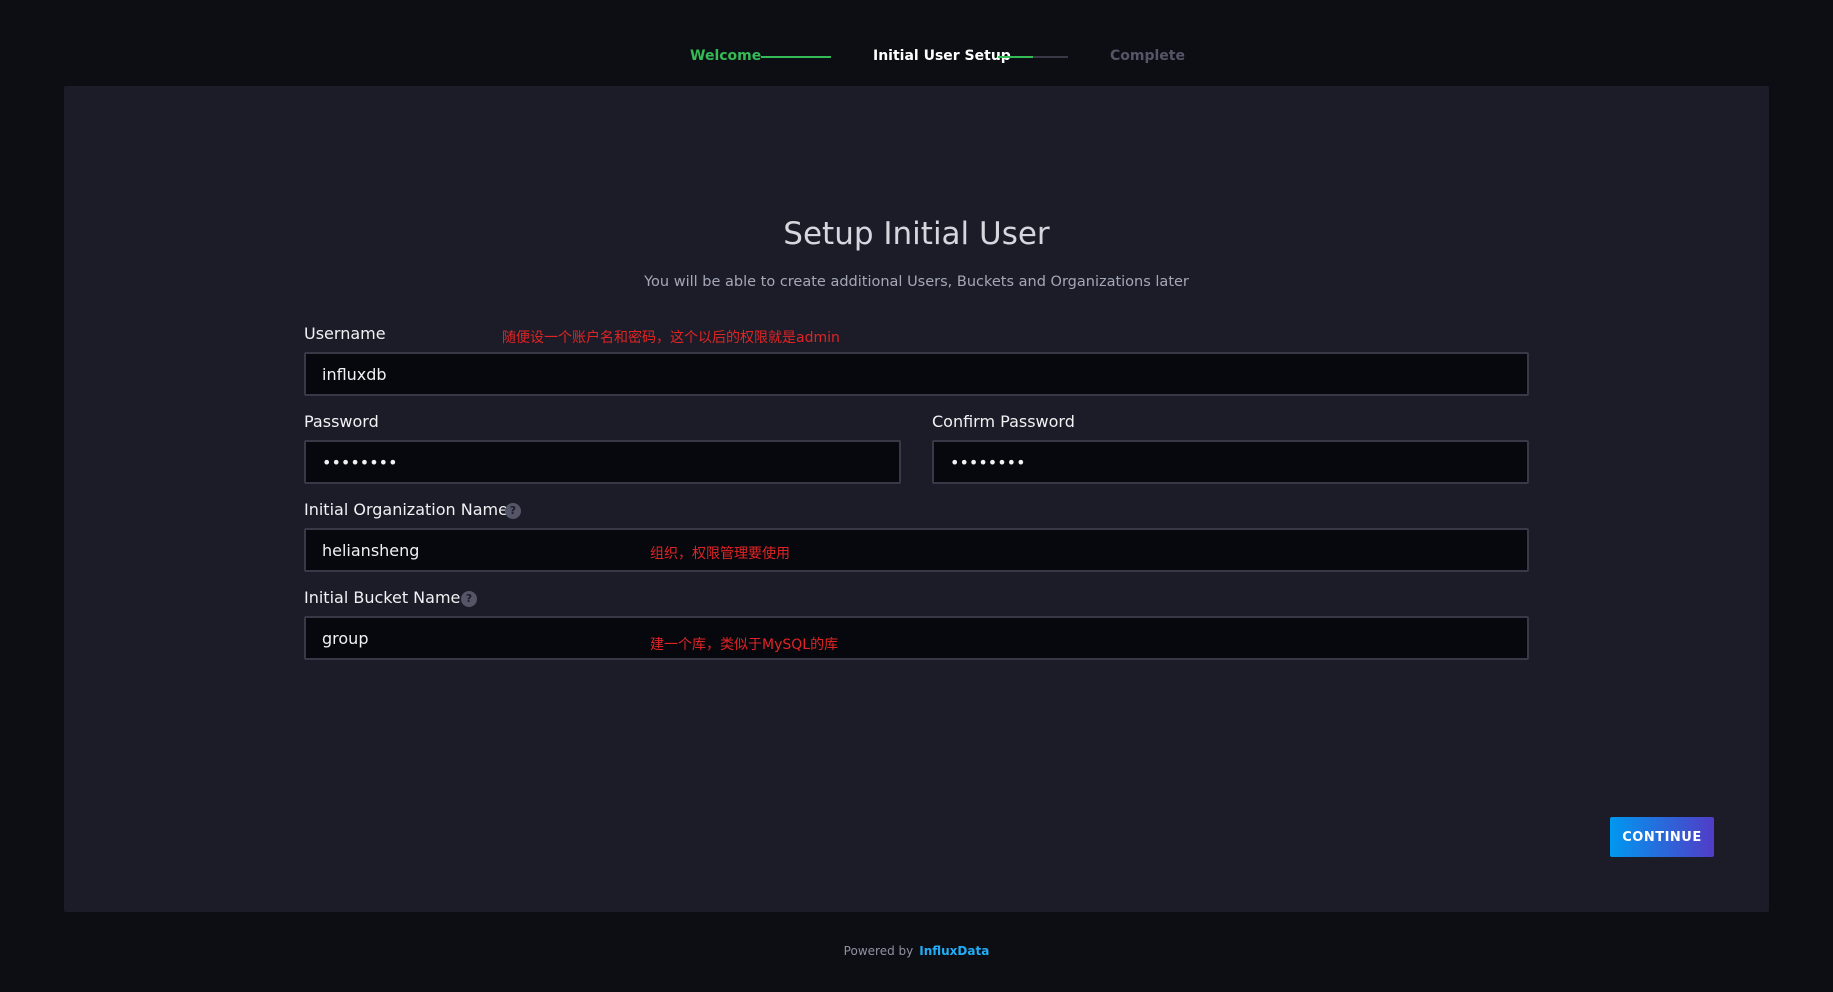 The image size is (1833, 992). I want to click on organization-label: Initial Organization Name, so click(406, 509).